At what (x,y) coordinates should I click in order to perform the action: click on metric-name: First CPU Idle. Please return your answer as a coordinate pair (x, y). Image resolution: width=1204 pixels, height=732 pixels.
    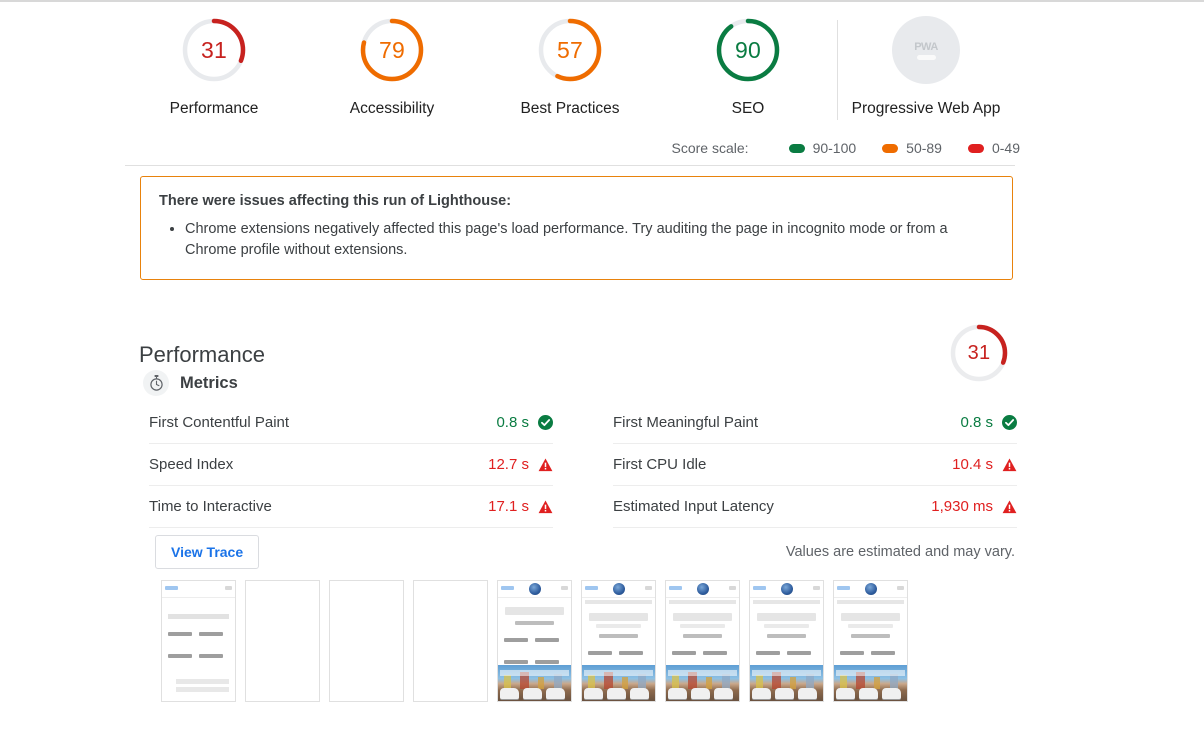
    Looking at the image, I should click on (660, 464).